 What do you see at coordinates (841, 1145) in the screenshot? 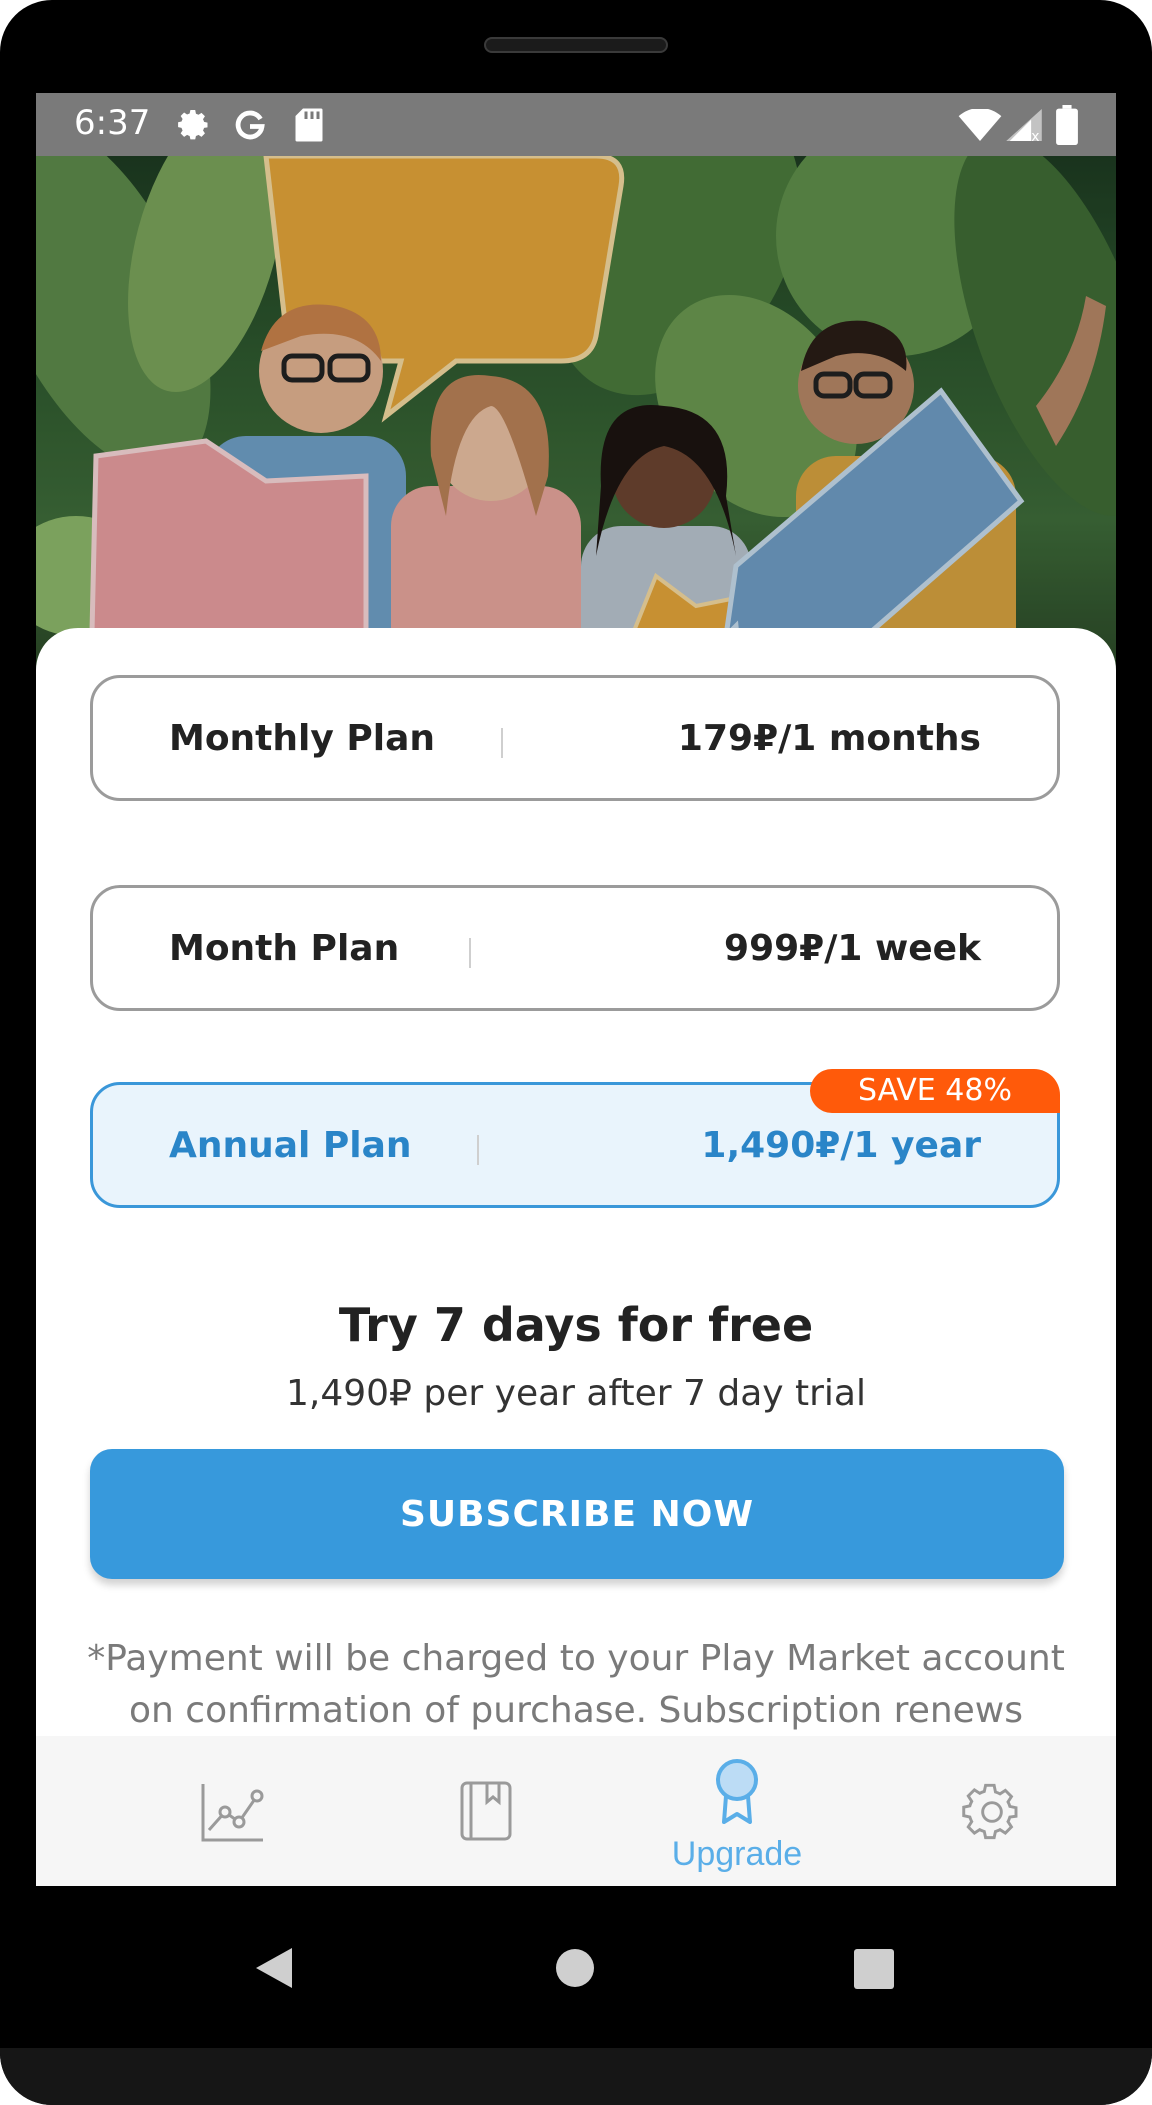
I see `plan-price: 1,490₽/1 year` at bounding box center [841, 1145].